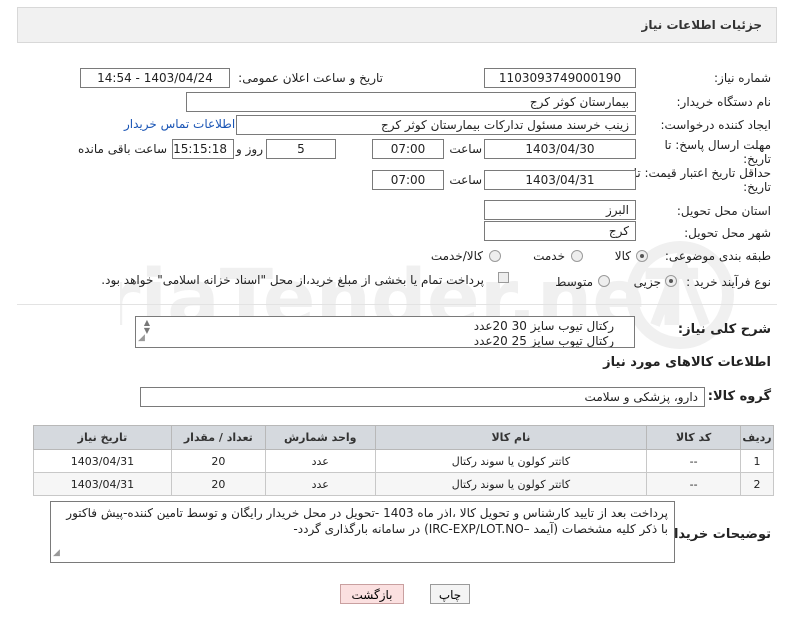 This screenshot has width=789, height=620. I want to click on reply-deadline-label: مهلت ارسال پاسخ: تا, so click(717, 145).